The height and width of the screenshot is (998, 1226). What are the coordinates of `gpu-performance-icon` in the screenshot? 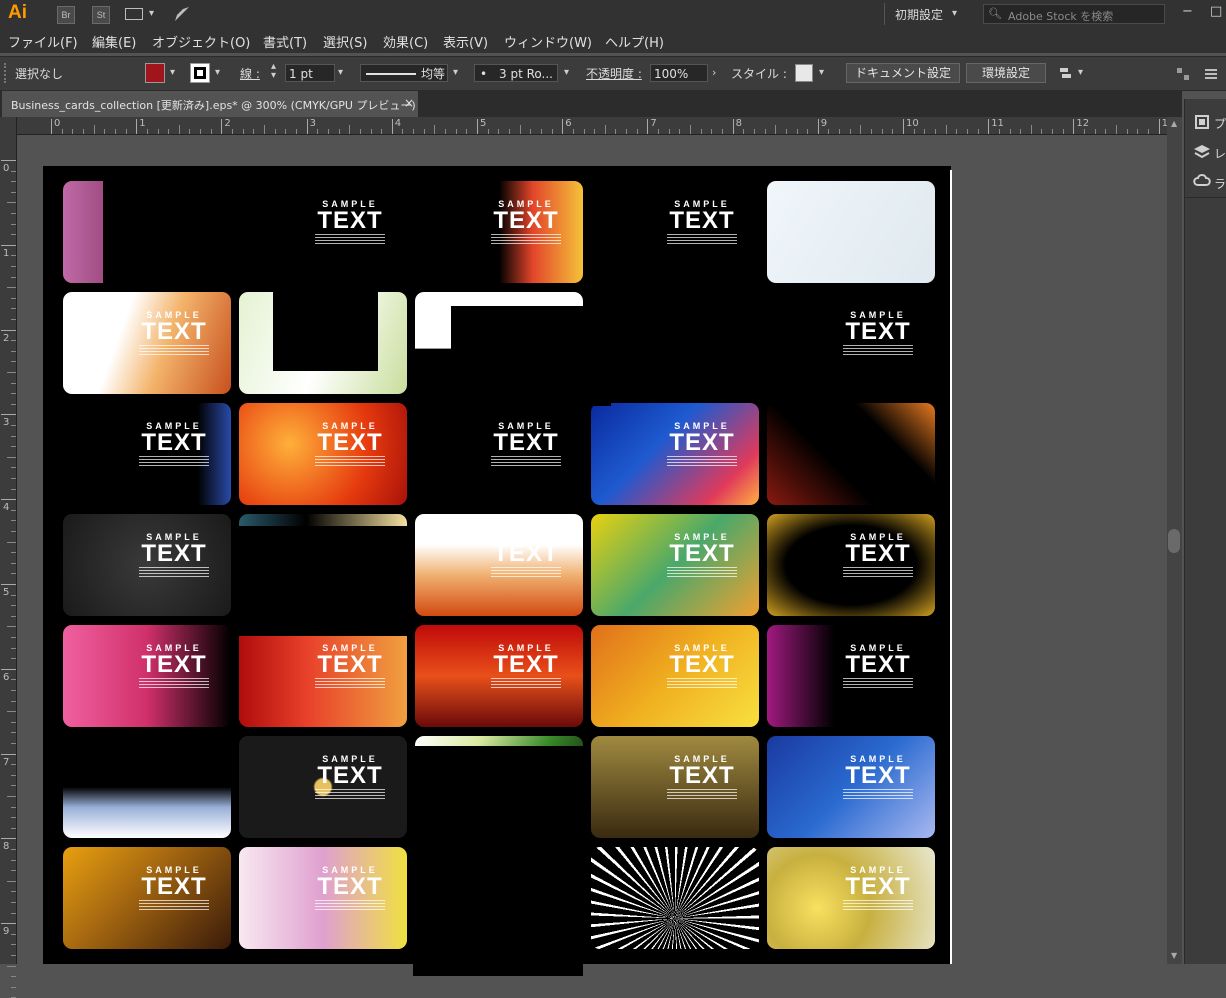 It's located at (182, 16).